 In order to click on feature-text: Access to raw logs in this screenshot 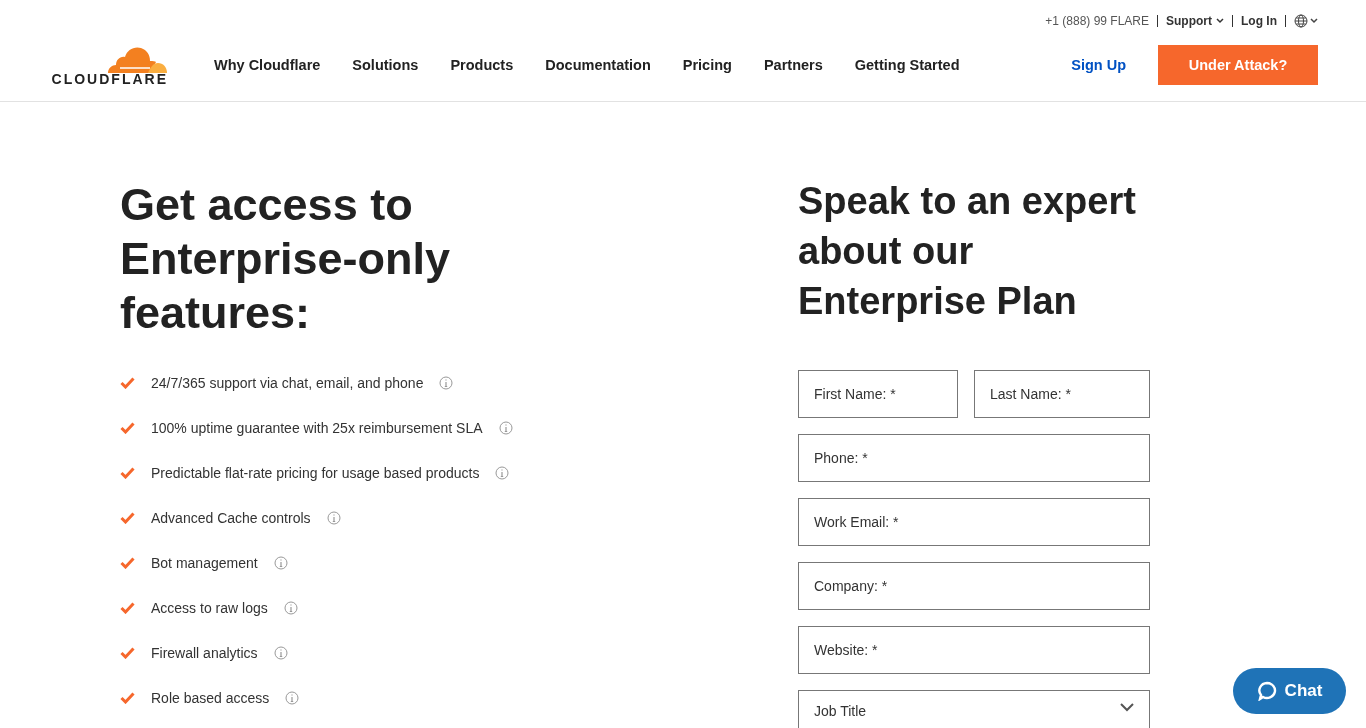, I will do `click(209, 607)`.